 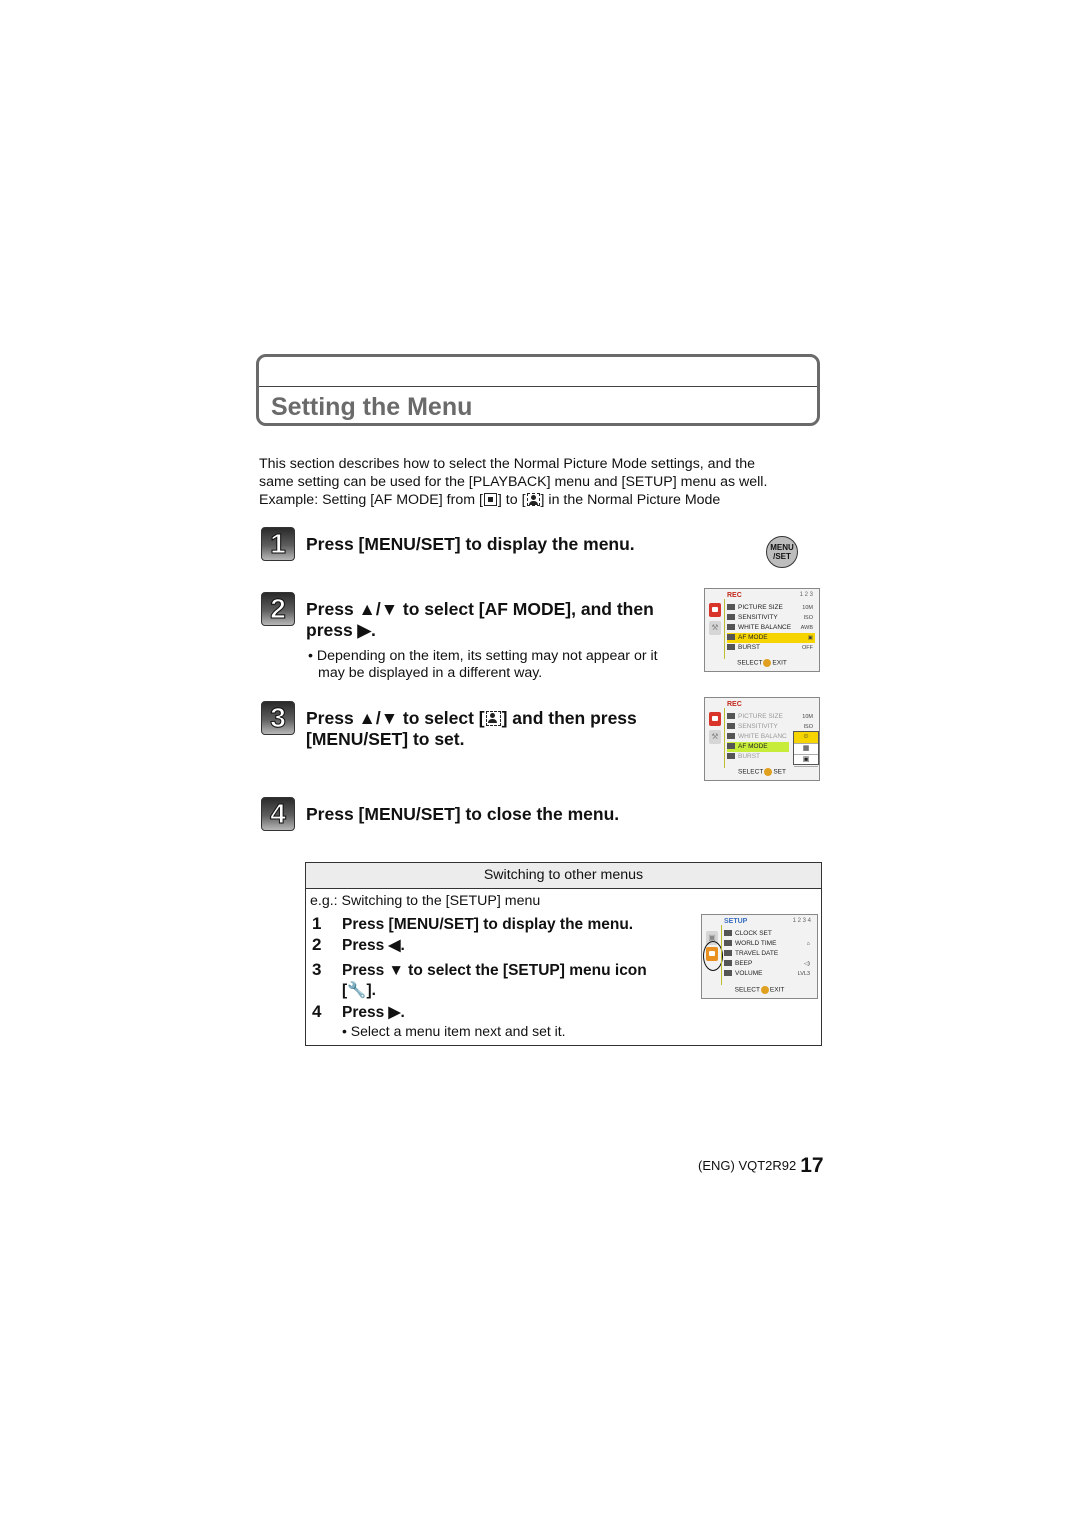 I want to click on option-spot: ▣, so click(x=806, y=761).